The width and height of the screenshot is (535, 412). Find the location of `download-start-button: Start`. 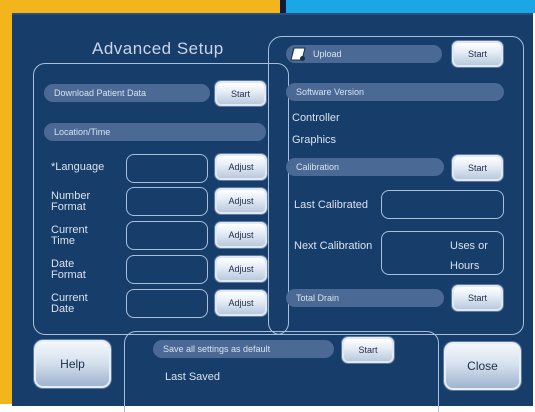

download-start-button: Start is located at coordinates (240, 93).